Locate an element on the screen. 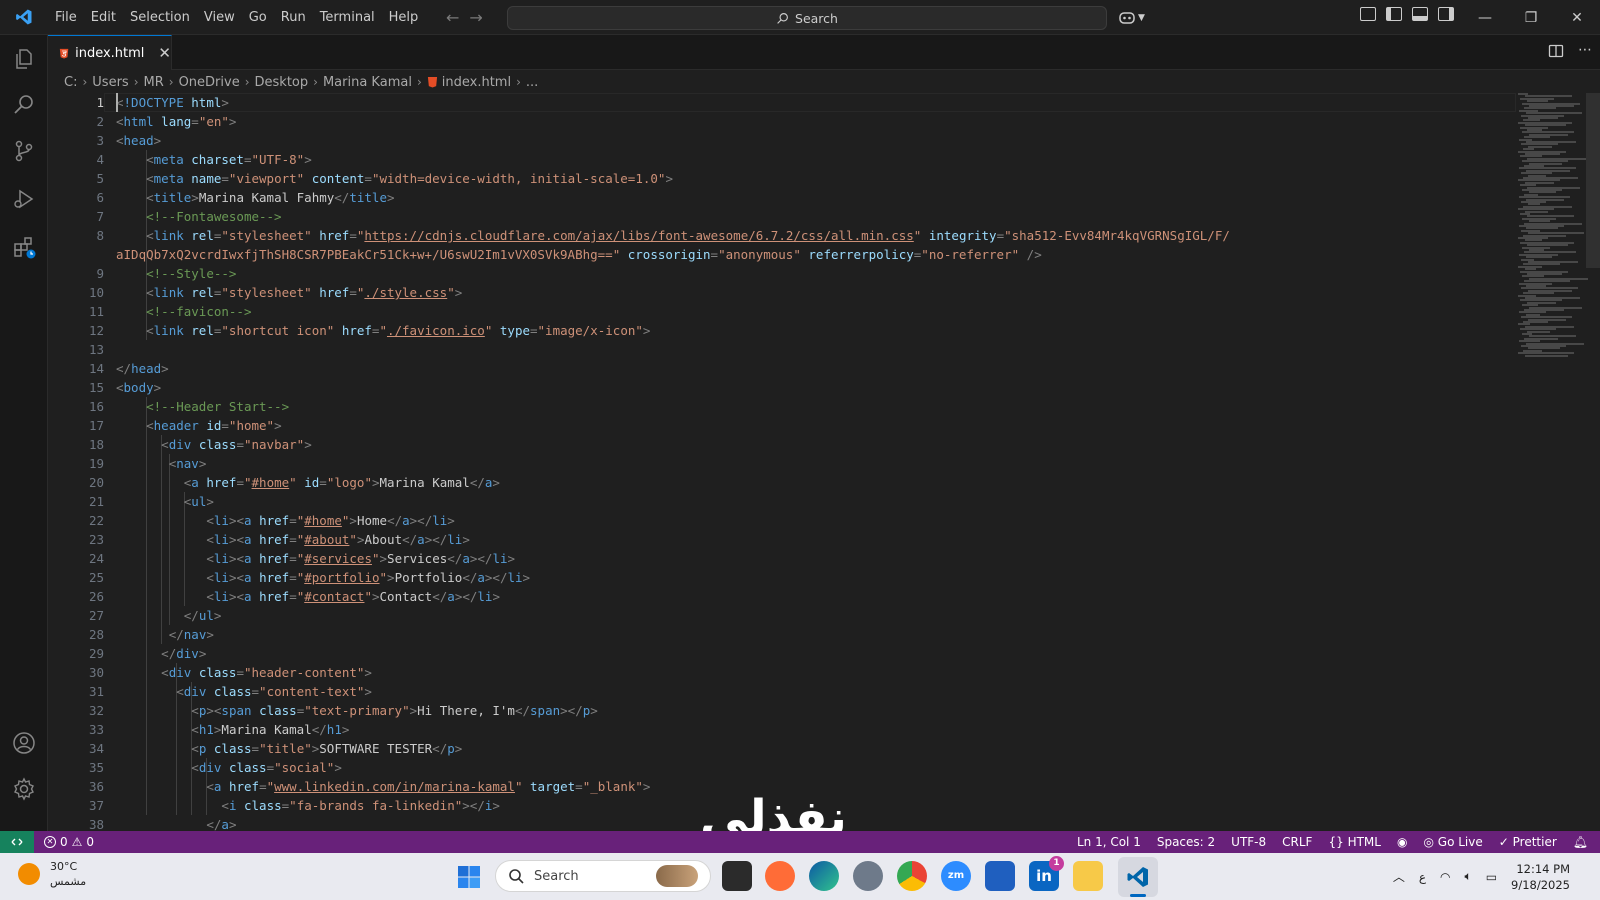 The width and height of the screenshot is (1600, 900). task-view-icon is located at coordinates (737, 876).